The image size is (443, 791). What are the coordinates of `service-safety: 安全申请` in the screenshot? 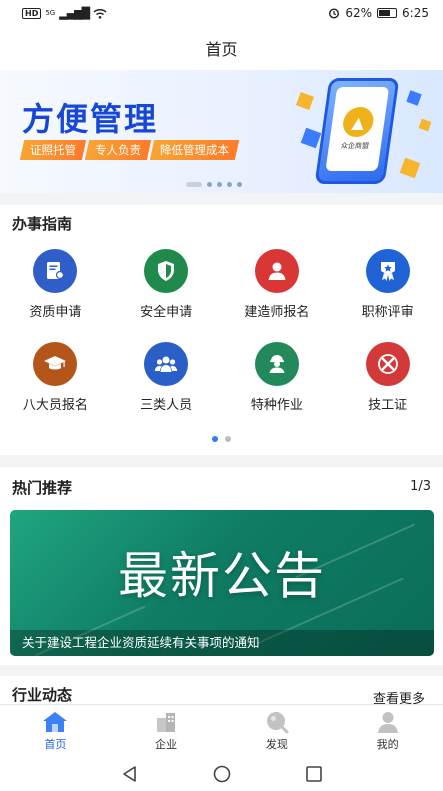 It's located at (166, 284).